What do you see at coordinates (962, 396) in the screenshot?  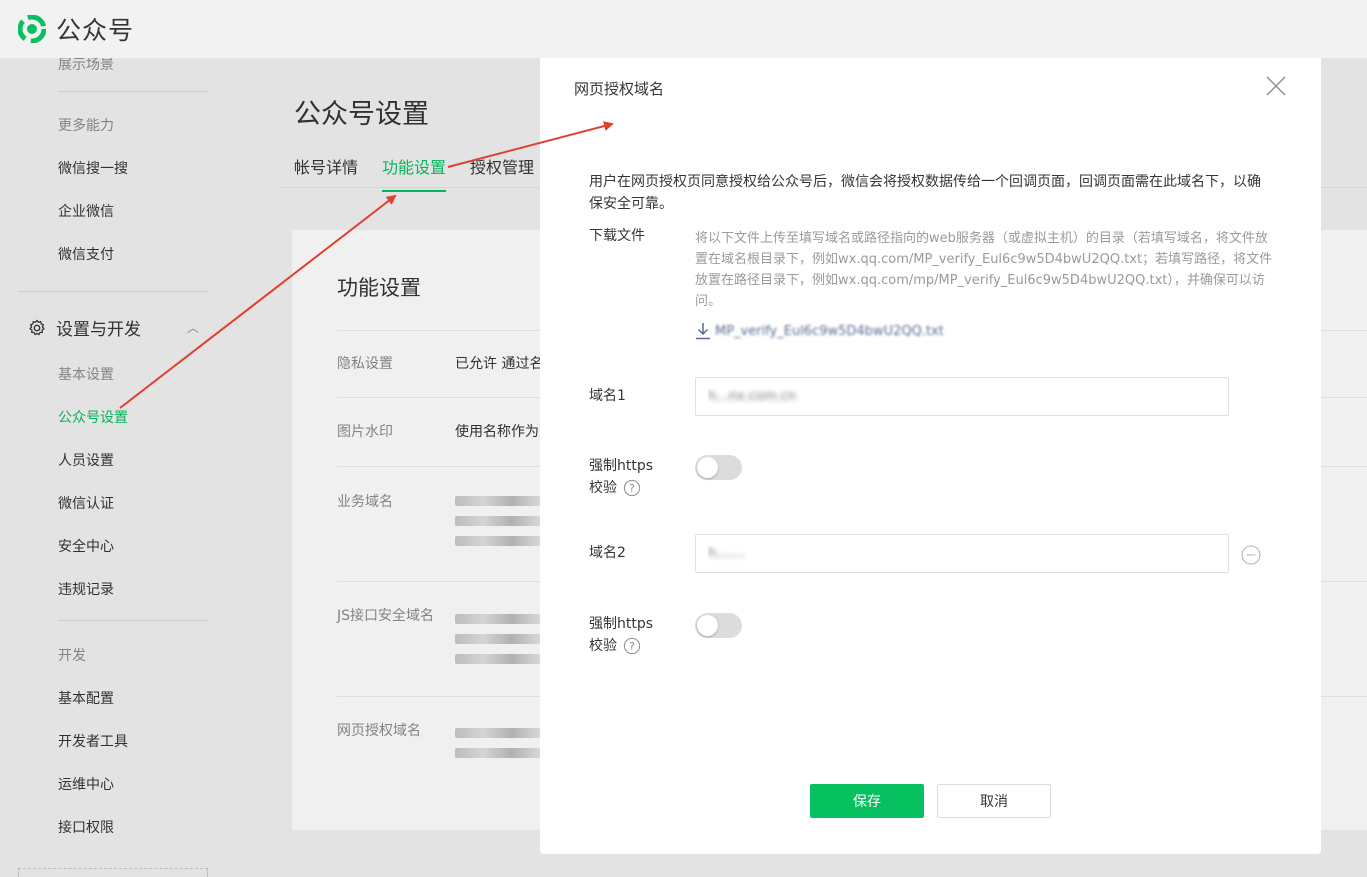 I see `domain1-input` at bounding box center [962, 396].